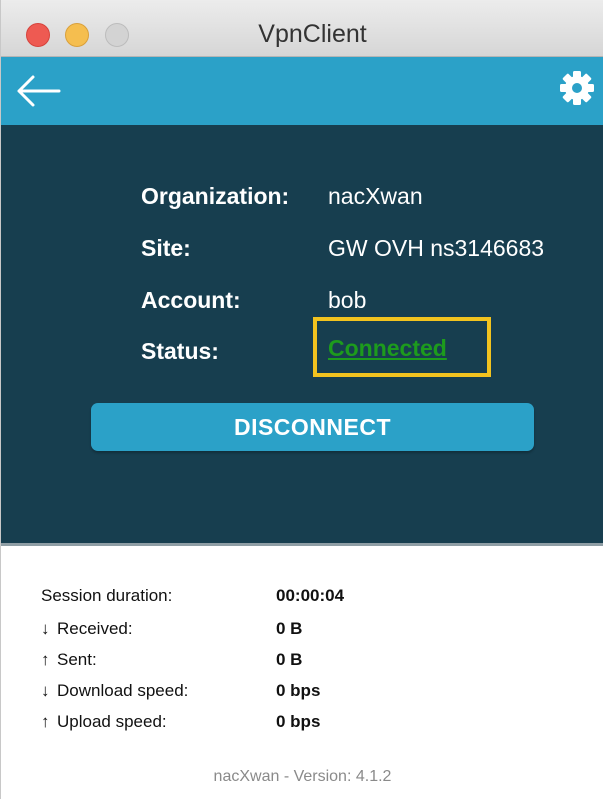 The image size is (603, 799). I want to click on session-duration-value: 00:00:04, so click(310, 595).